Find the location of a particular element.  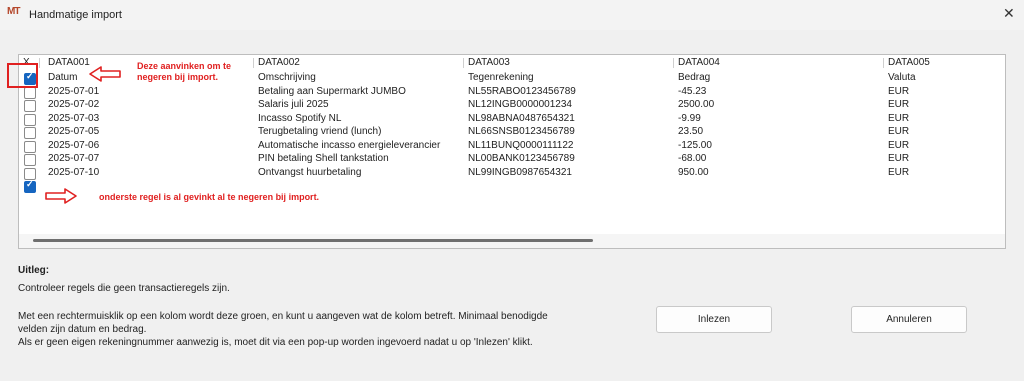

table-cell: Terugbetaling vriend (lunch) is located at coordinates (319, 131).